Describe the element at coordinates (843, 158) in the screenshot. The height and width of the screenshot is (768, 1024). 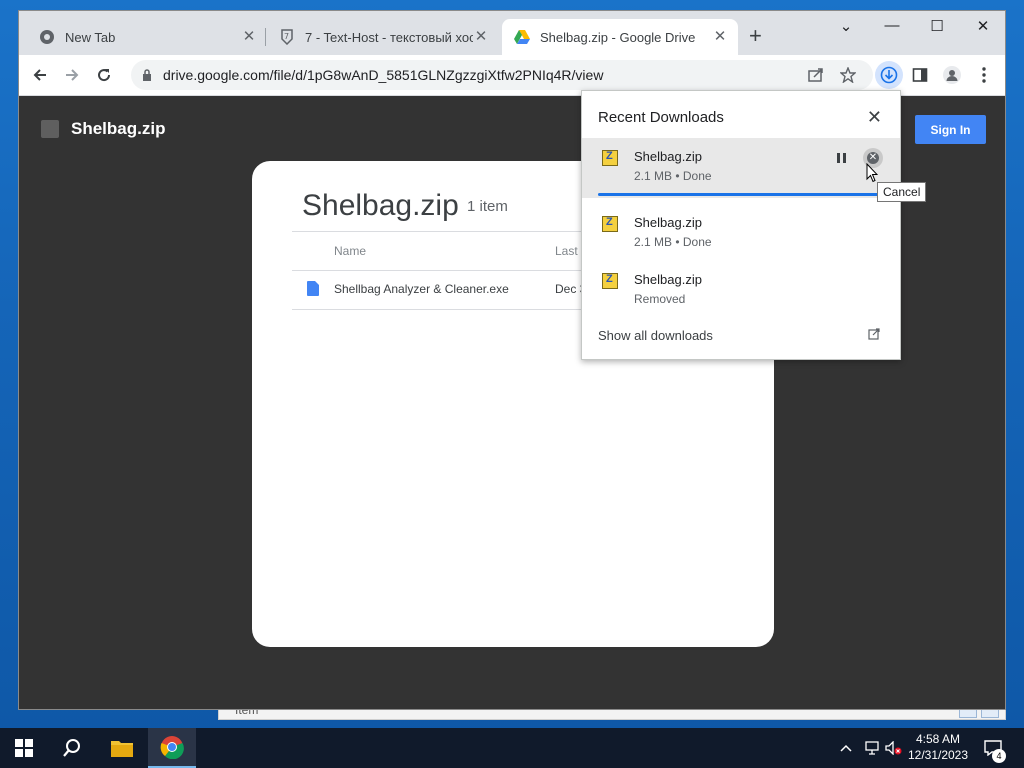
I see `pause-icon` at that location.